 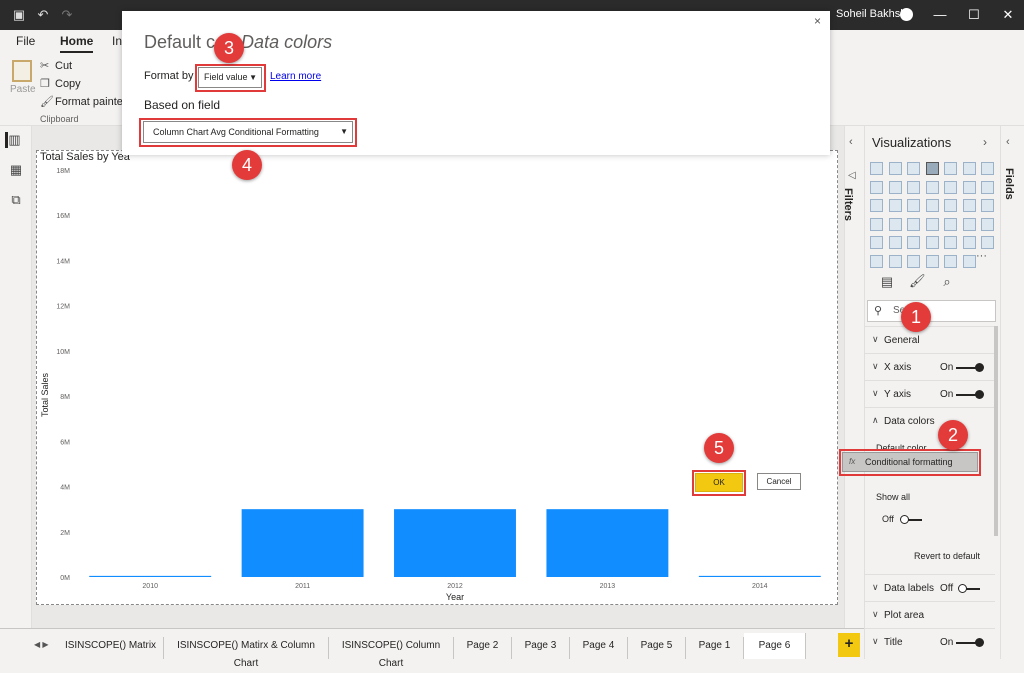 I want to click on avatar, so click(x=906, y=14).